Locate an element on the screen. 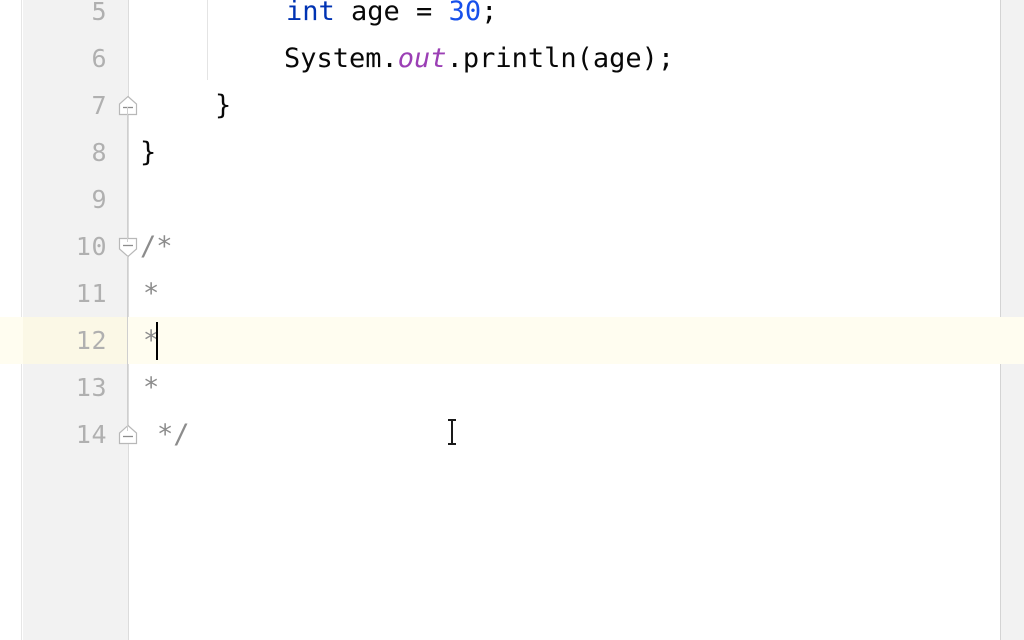  token-kw: int is located at coordinates (310, 13).